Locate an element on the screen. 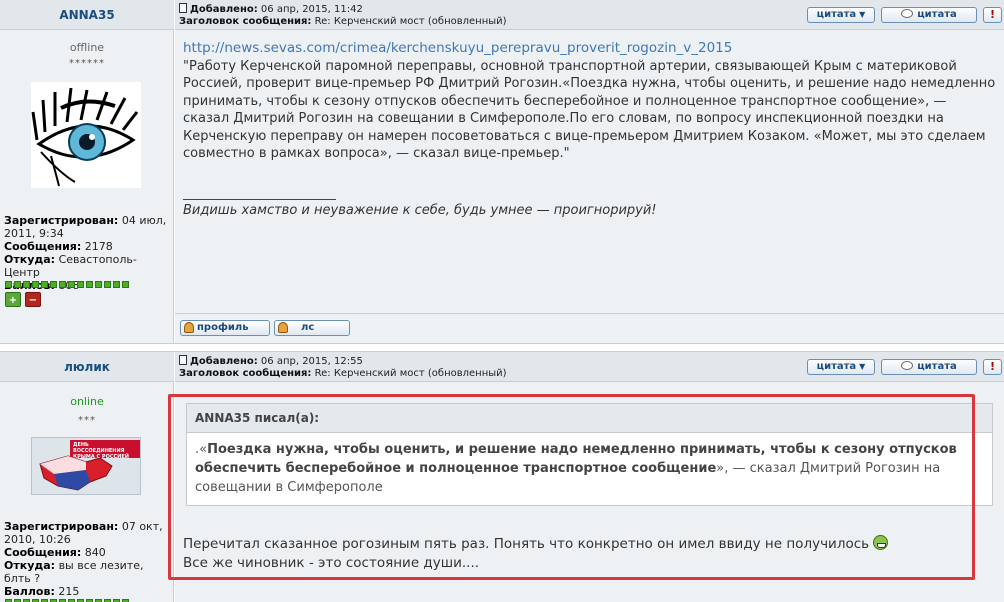  users-icon is located at coordinates (283, 327).